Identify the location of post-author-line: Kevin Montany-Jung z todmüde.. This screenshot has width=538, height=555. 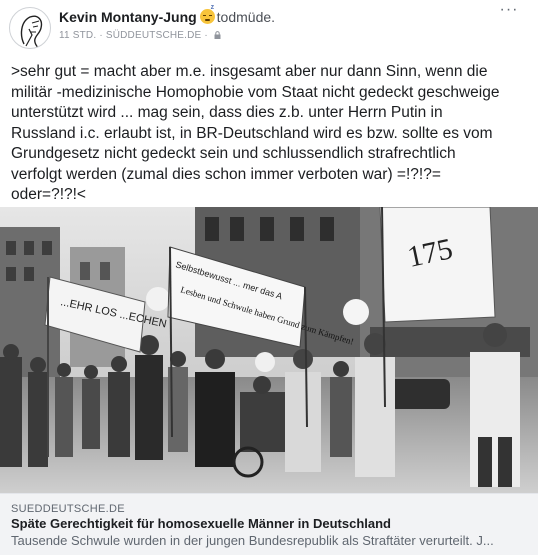
(167, 14).